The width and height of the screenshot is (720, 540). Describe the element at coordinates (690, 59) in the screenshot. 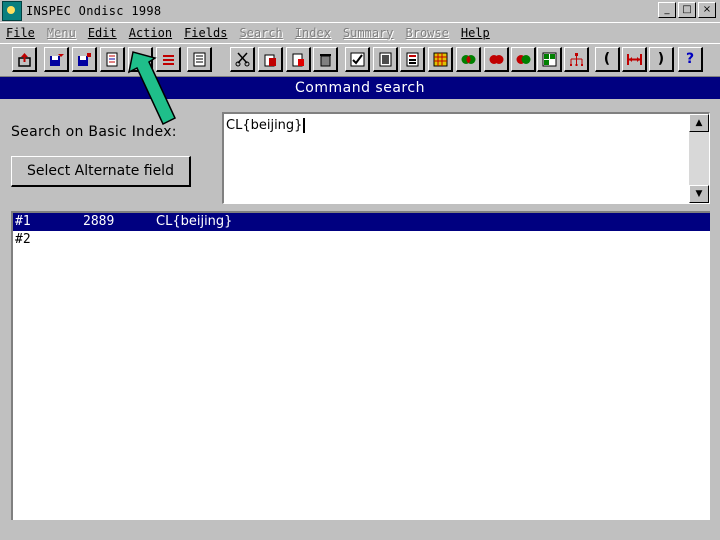

I see `help-icon: ?` at that location.